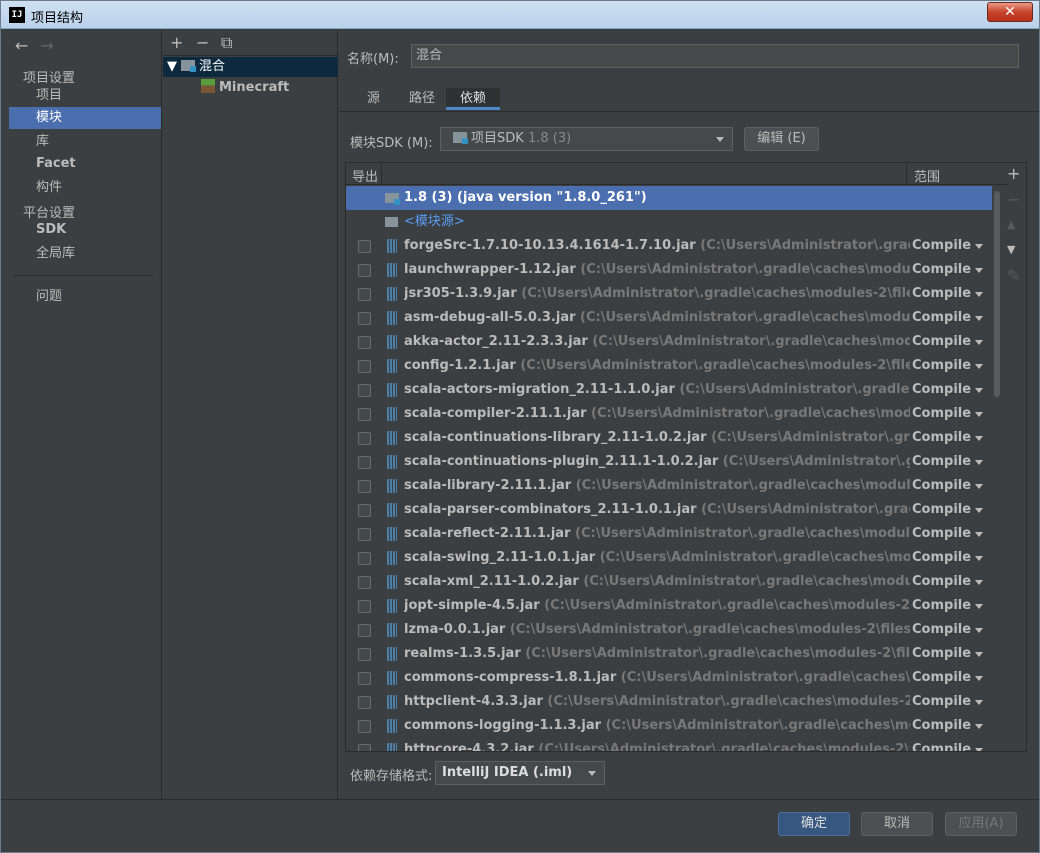  What do you see at coordinates (981, 824) in the screenshot?
I see `apply-button: 应用(A)` at bounding box center [981, 824].